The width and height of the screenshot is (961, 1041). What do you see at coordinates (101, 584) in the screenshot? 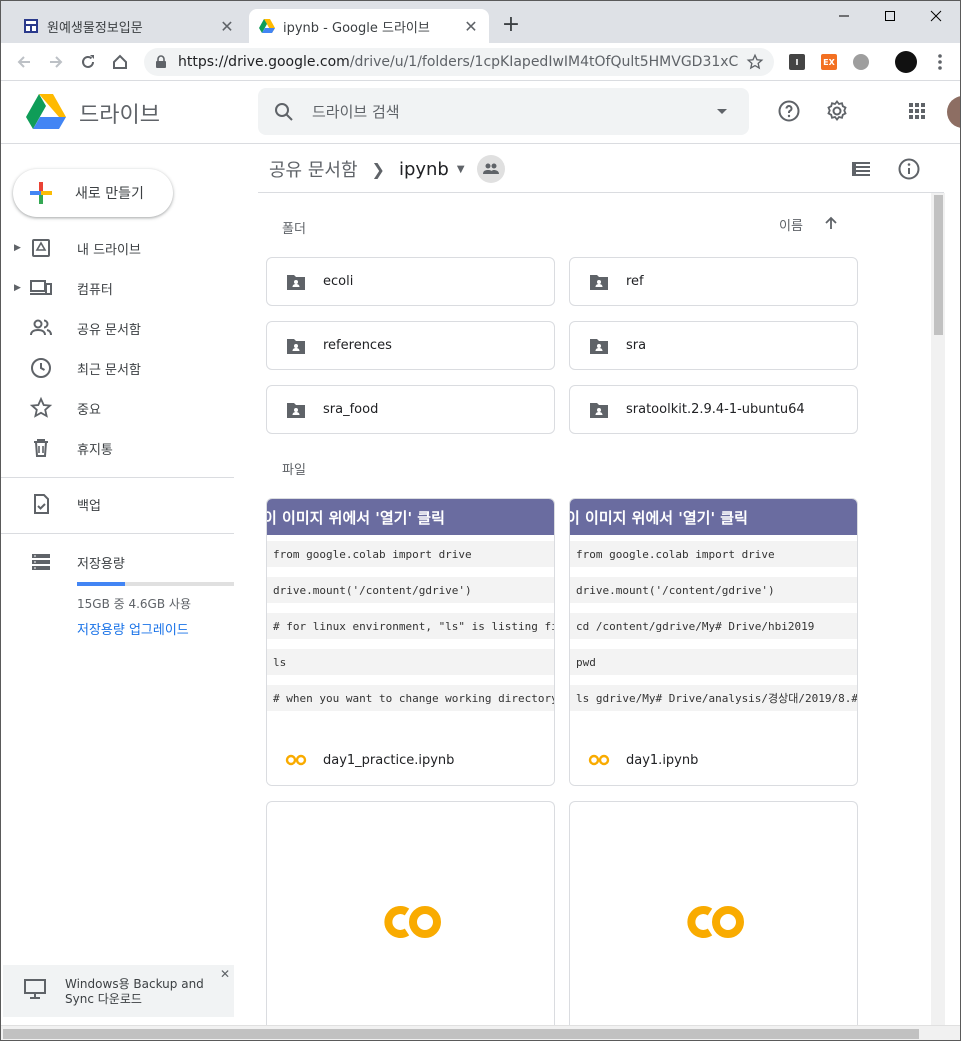
I see `storage-usage-fill` at bounding box center [101, 584].